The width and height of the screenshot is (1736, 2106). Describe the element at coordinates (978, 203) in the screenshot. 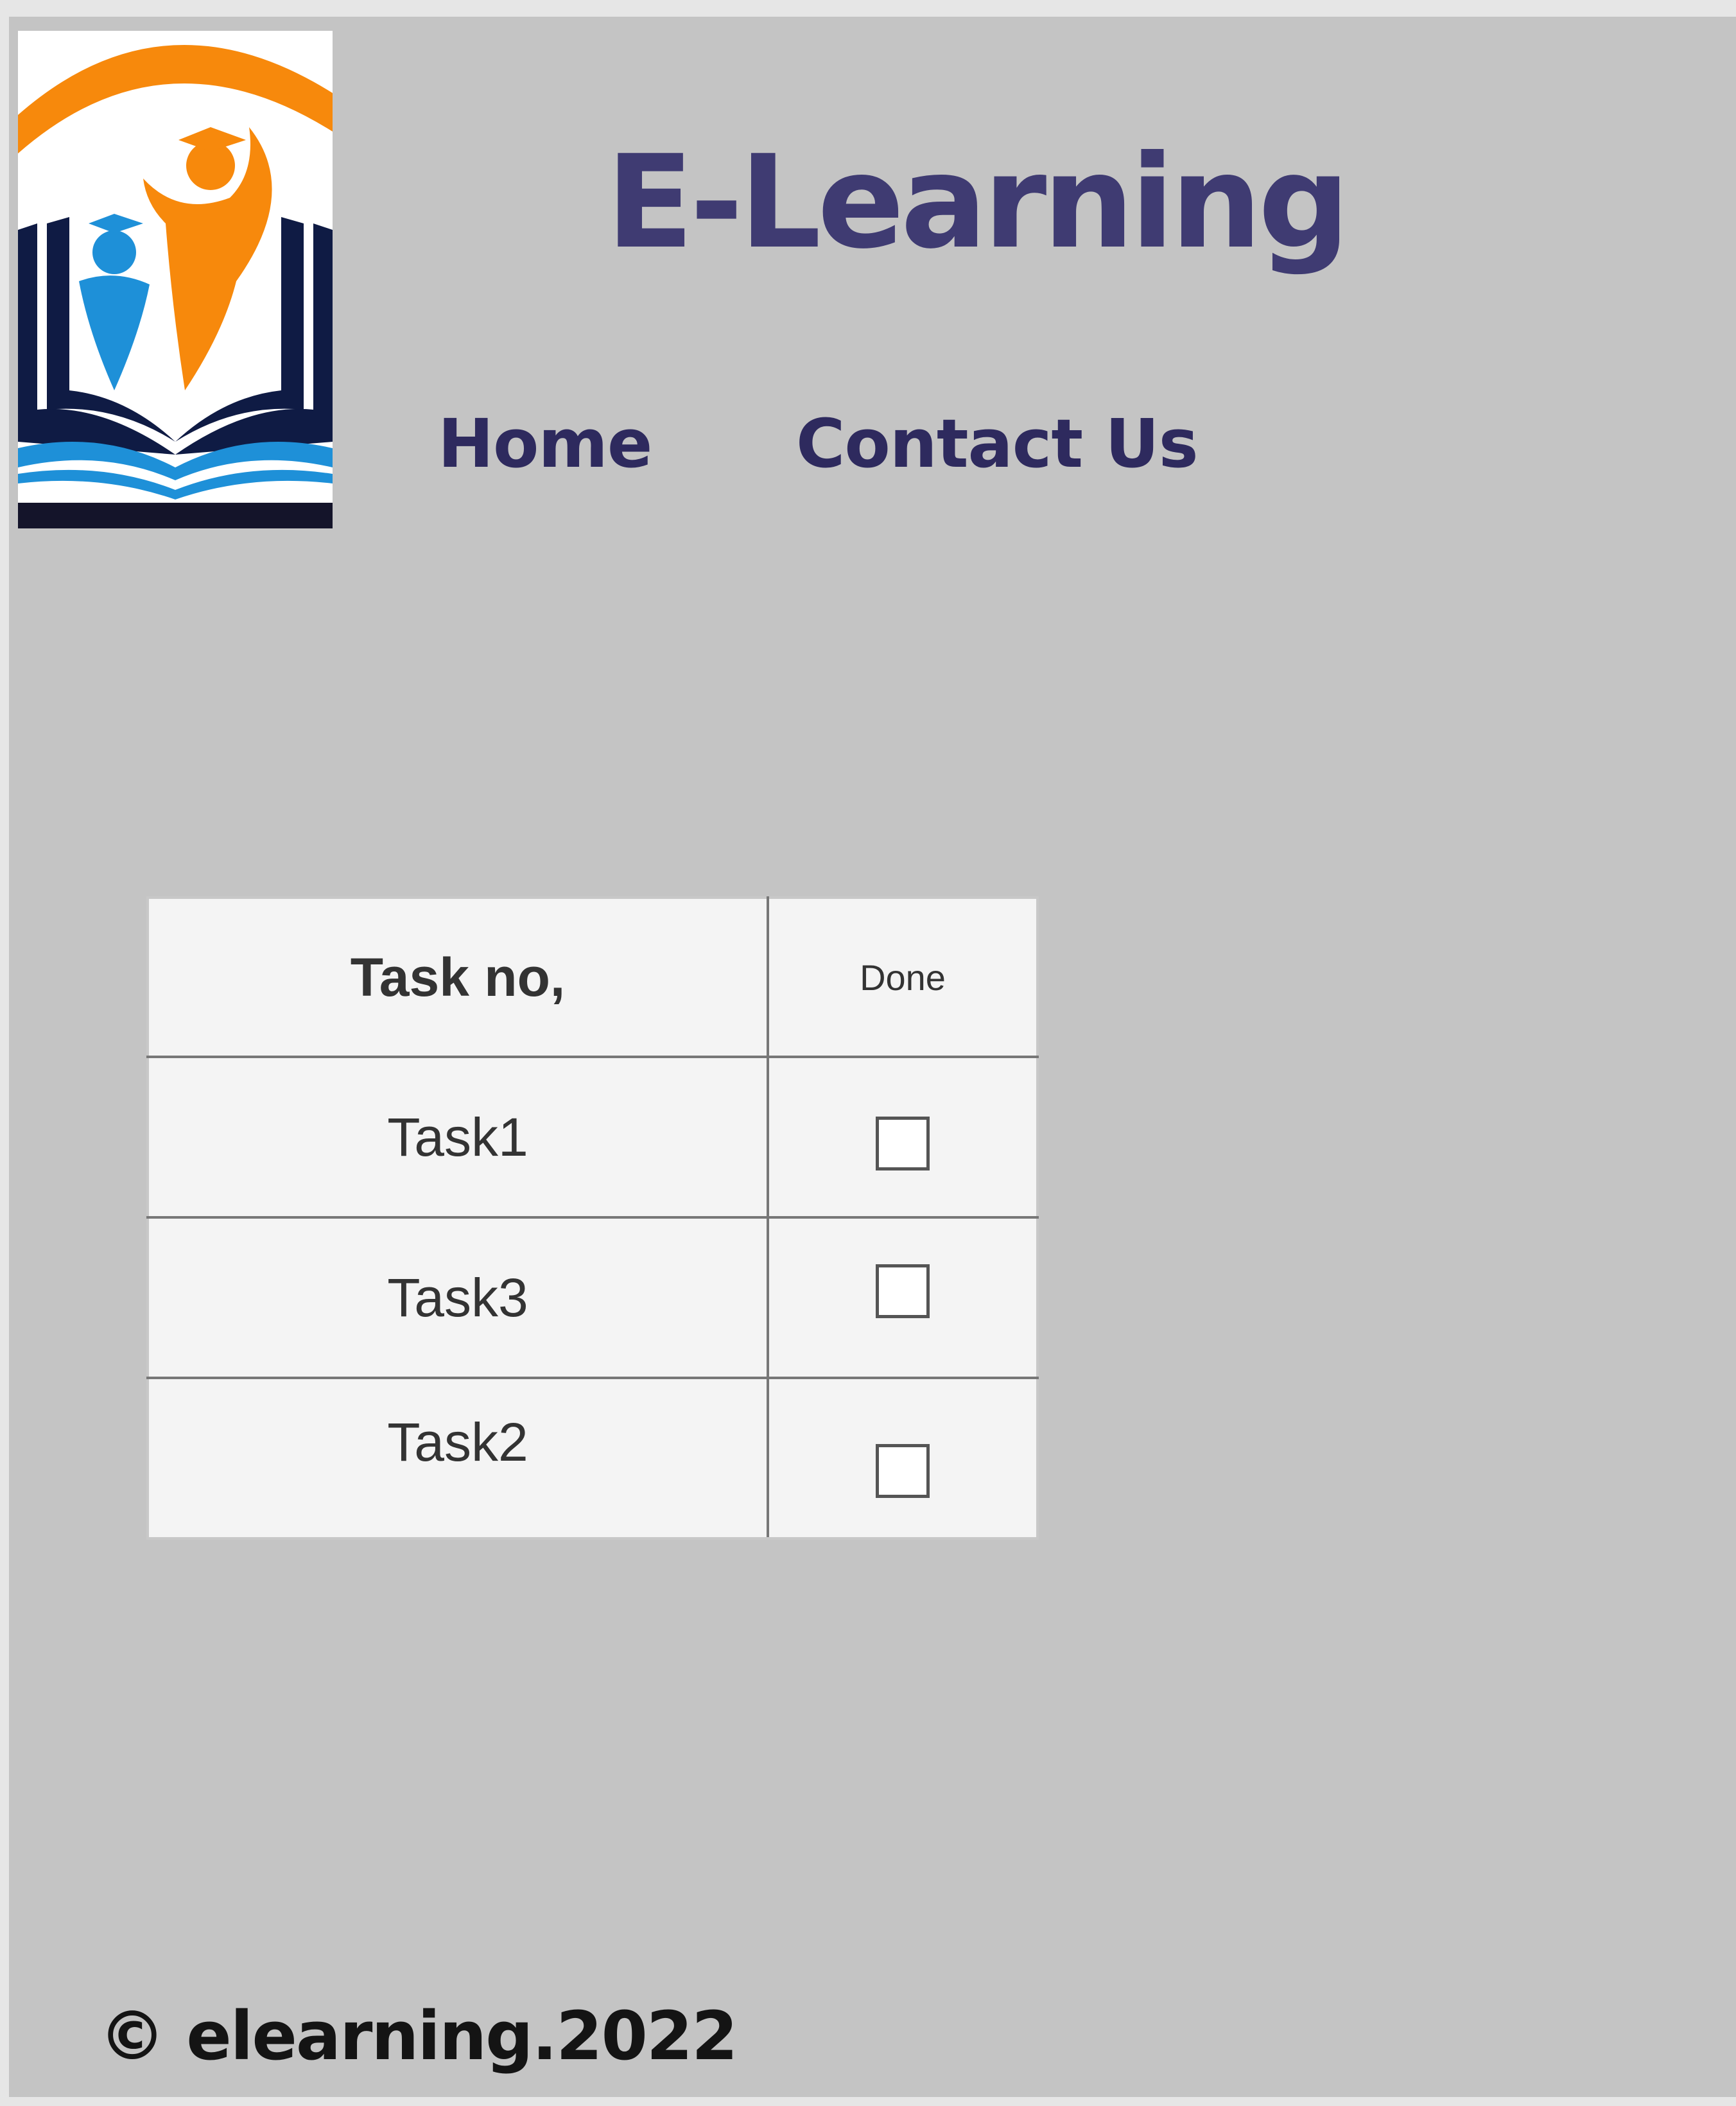

I see `site-title: E-Learning` at that location.